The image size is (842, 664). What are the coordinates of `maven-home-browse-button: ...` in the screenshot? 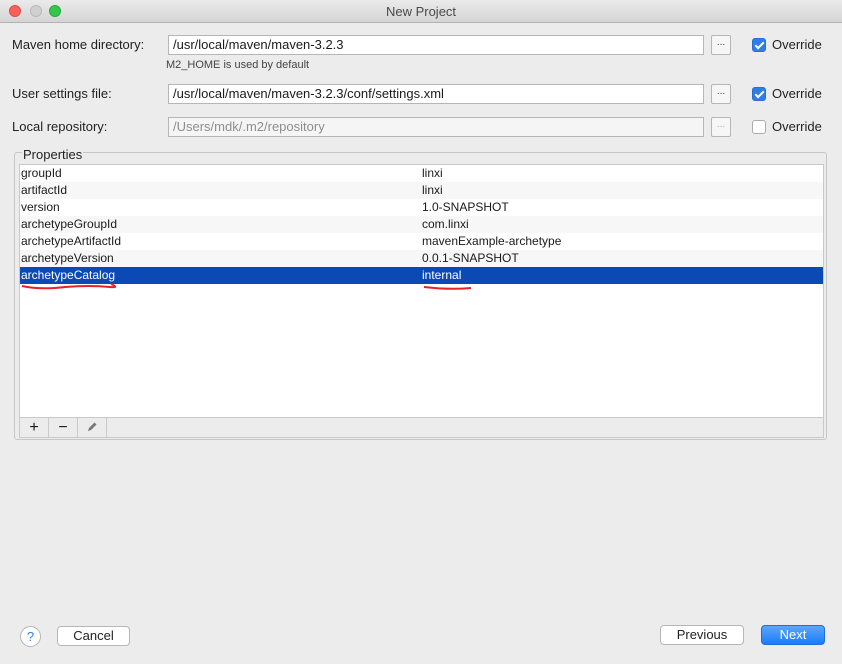 It's located at (721, 45).